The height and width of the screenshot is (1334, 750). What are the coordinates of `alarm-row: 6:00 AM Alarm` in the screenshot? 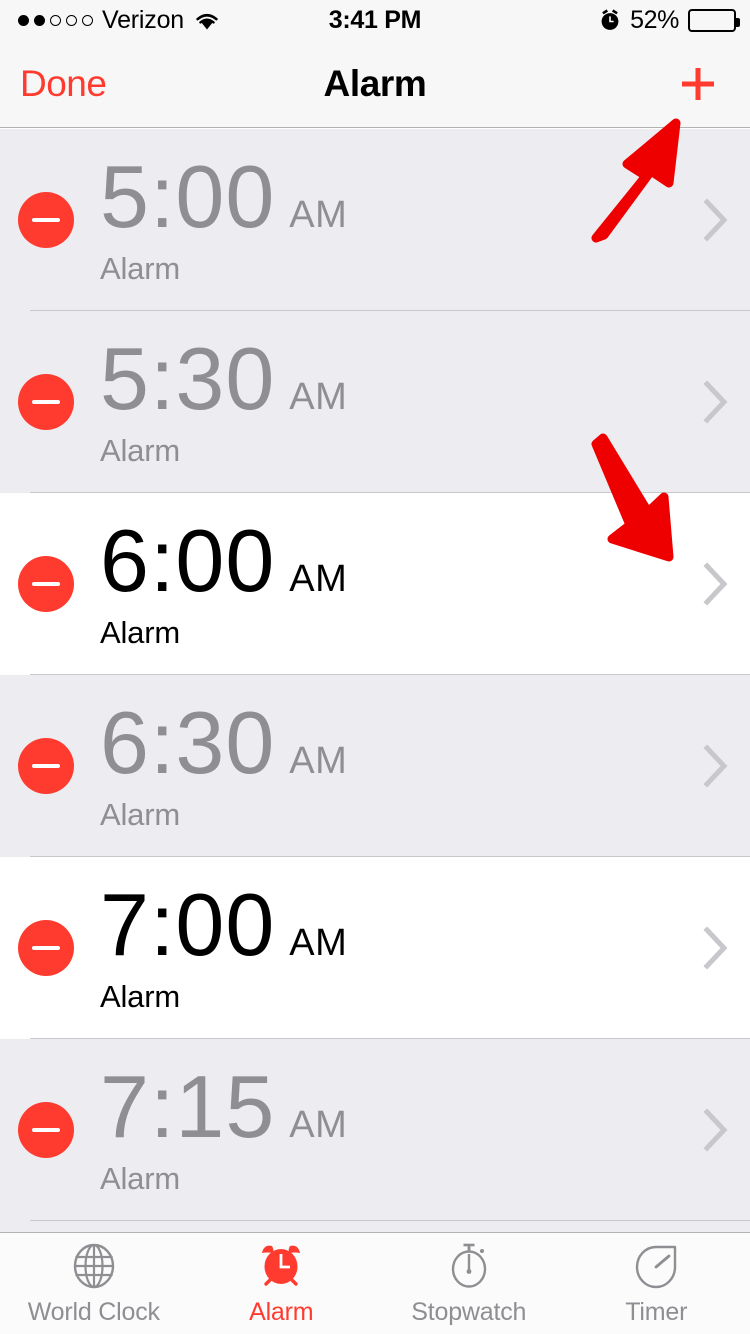 It's located at (375, 584).